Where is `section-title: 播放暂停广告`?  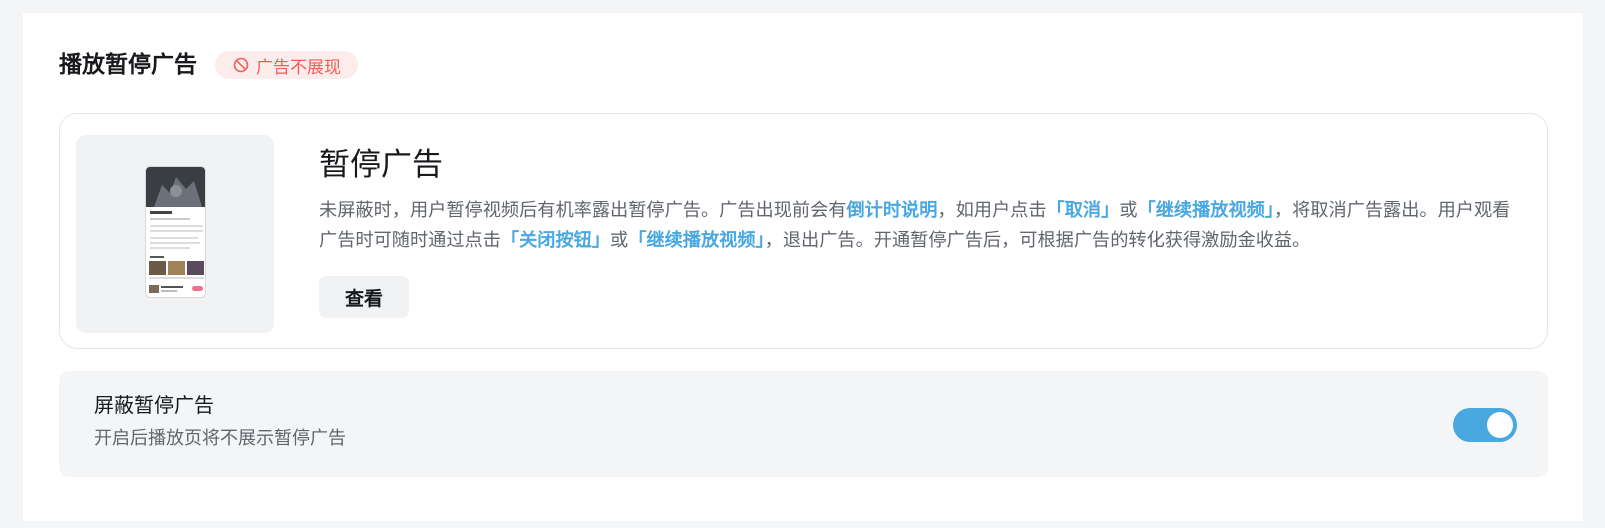 section-title: 播放暂停广告 is located at coordinates (128, 65).